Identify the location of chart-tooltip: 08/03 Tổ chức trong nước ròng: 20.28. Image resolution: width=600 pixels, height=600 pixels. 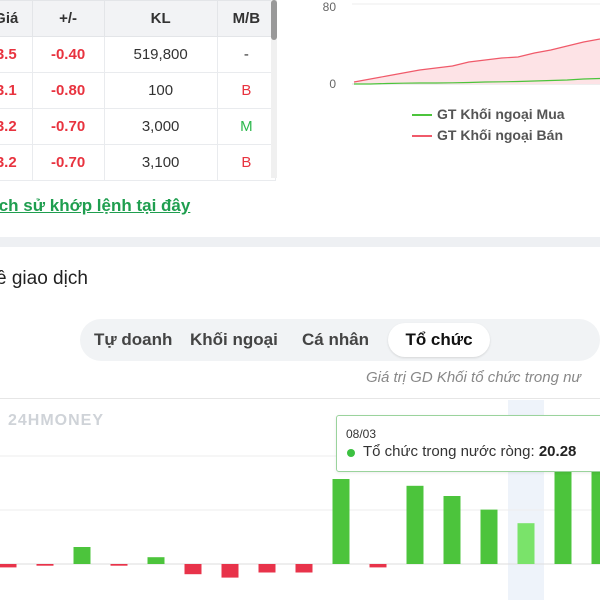
(468, 443).